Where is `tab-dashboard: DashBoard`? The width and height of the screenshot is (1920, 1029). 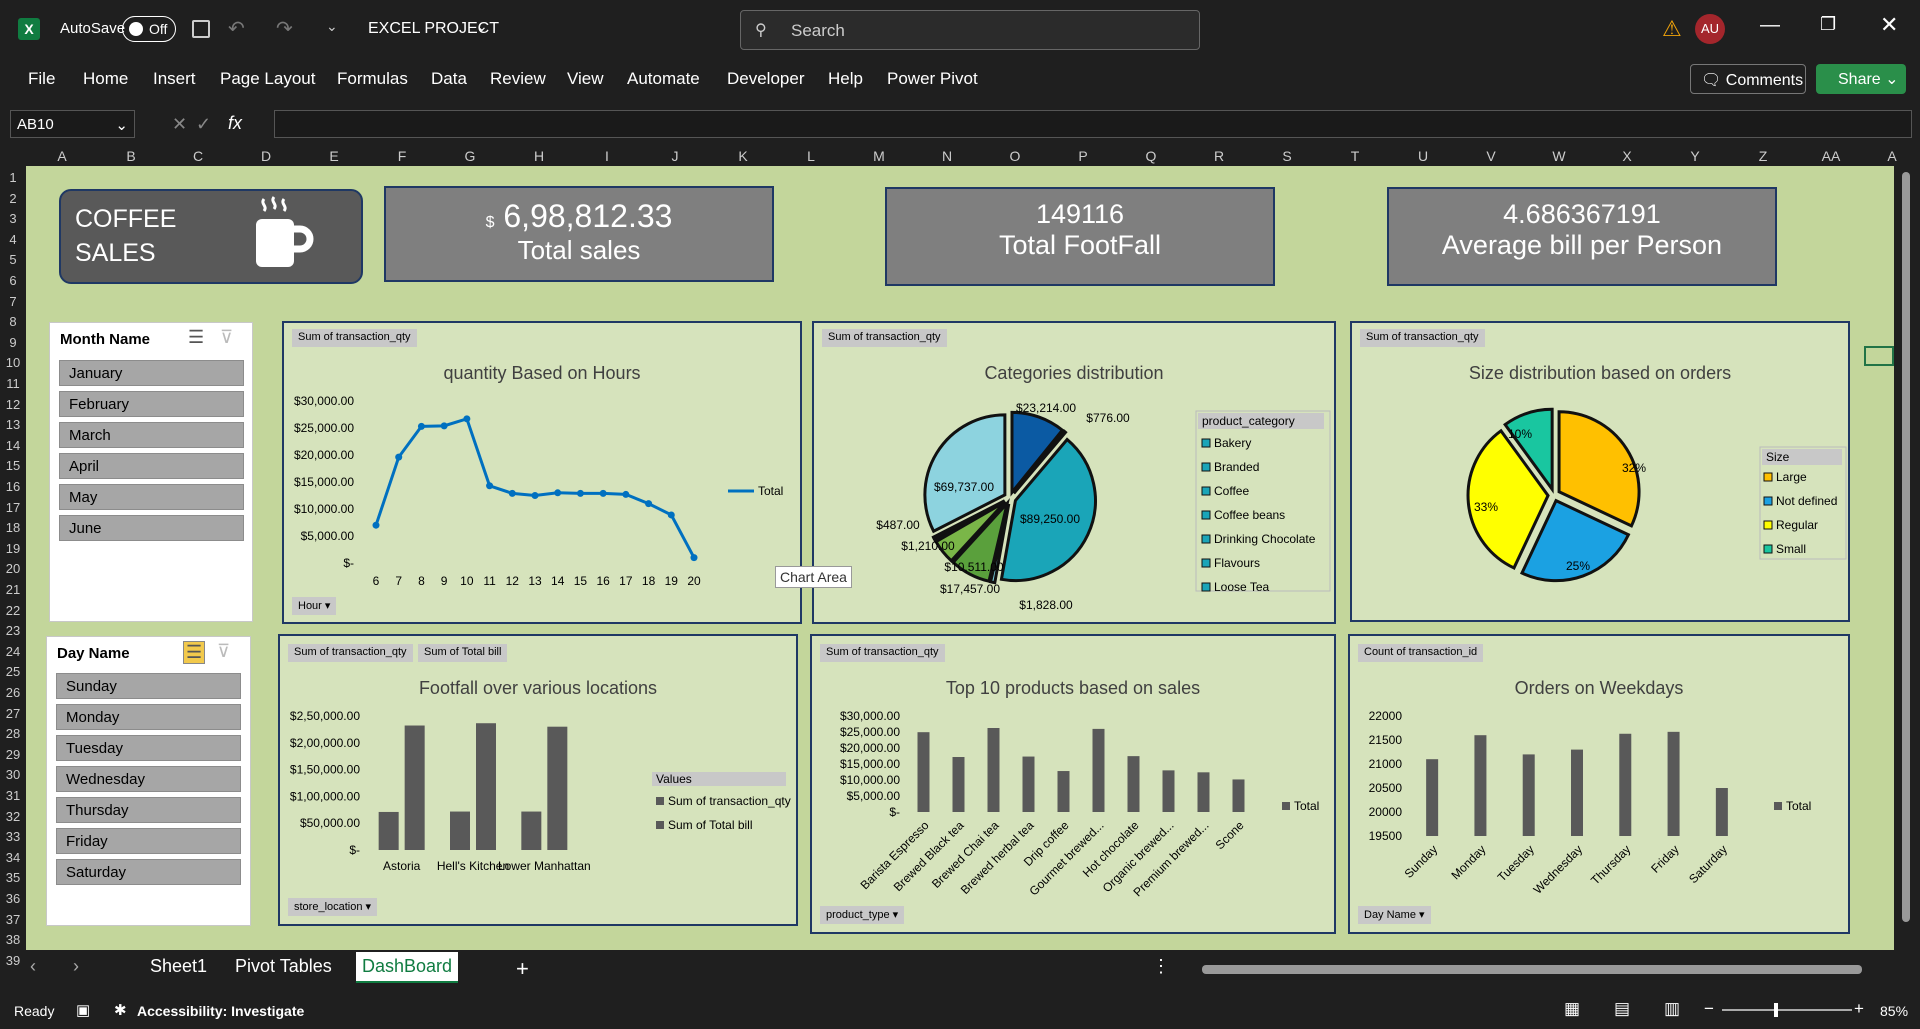
tab-dashboard: DashBoard is located at coordinates (407, 967).